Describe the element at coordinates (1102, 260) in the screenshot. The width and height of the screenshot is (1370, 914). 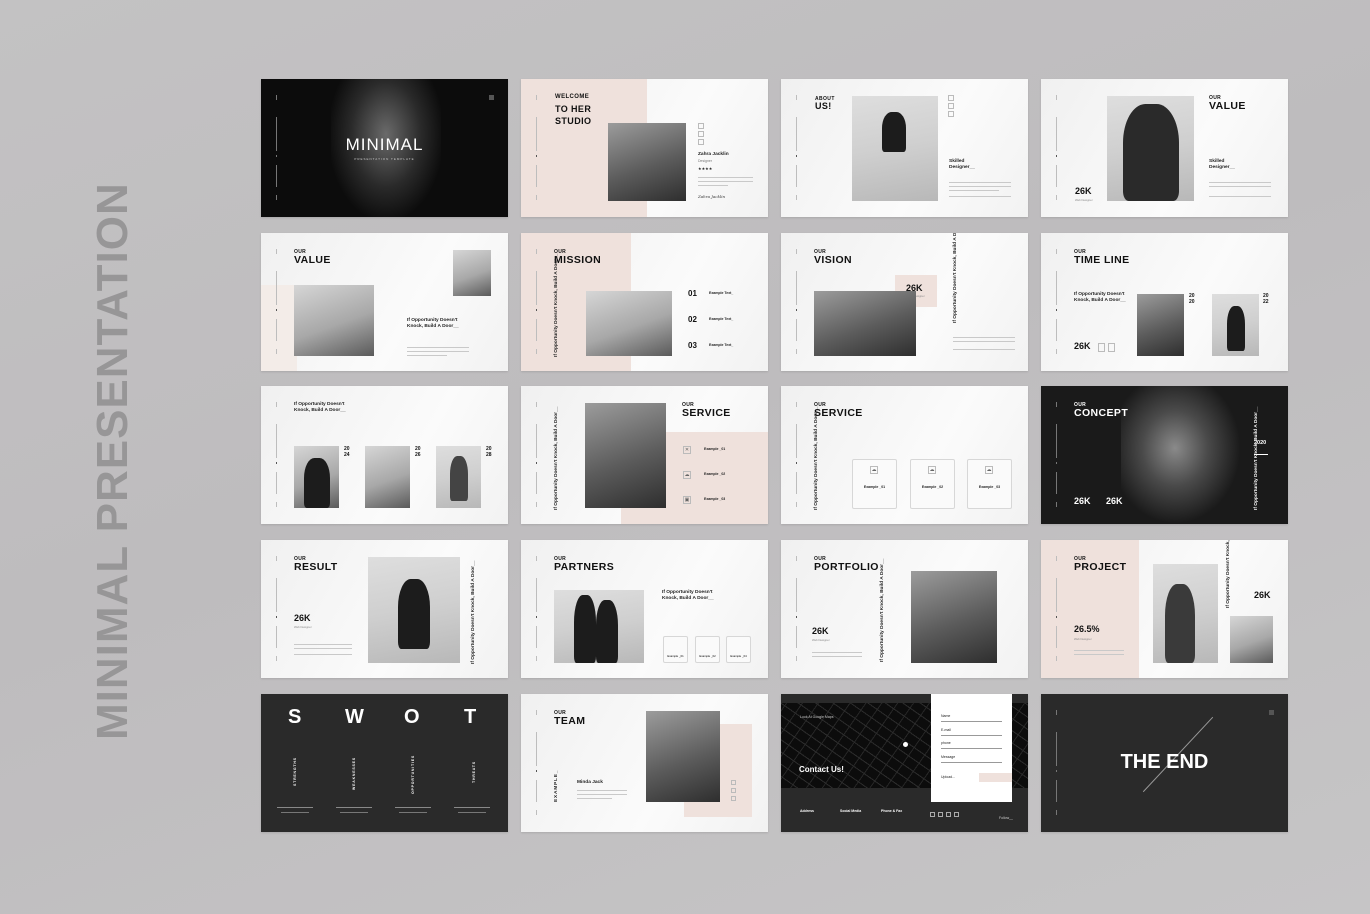
I see `slide-title: TIME LINE` at that location.